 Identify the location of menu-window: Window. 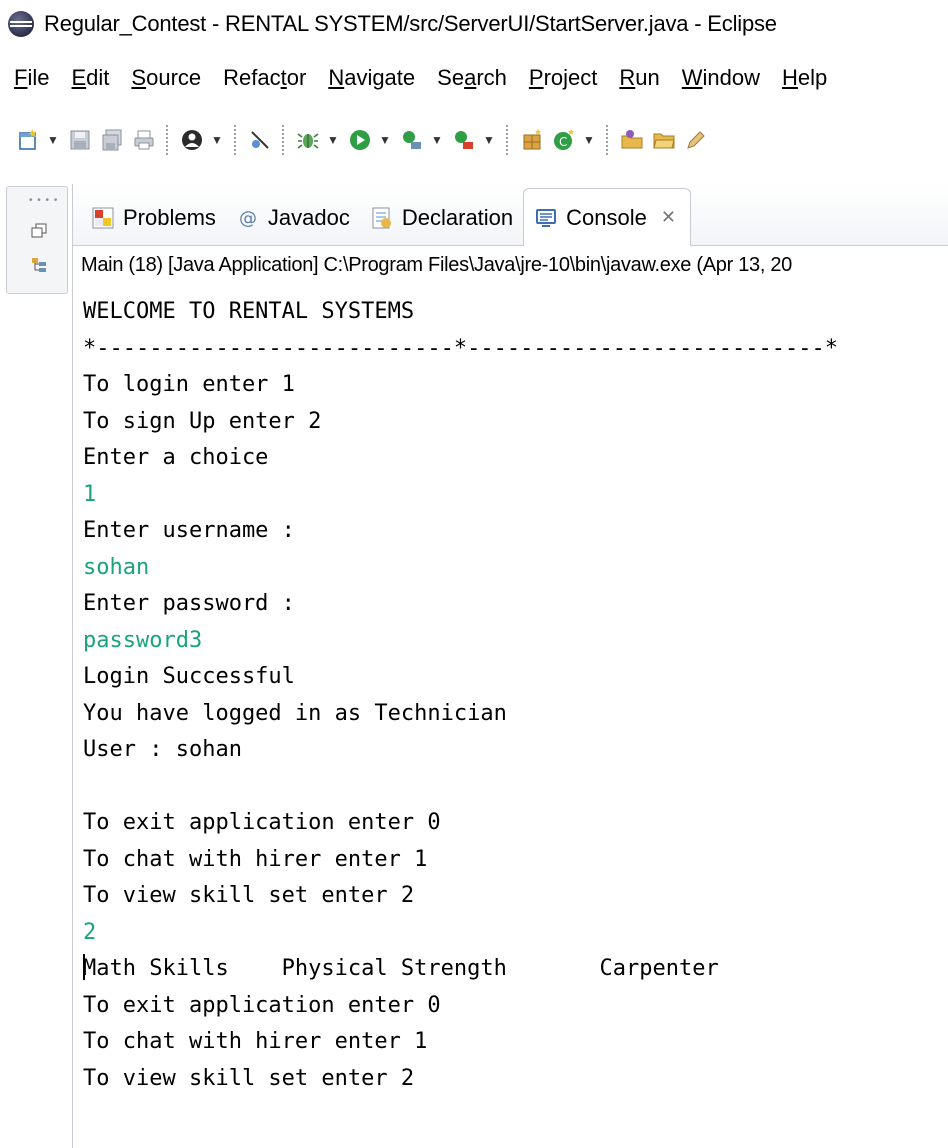
(721, 78).